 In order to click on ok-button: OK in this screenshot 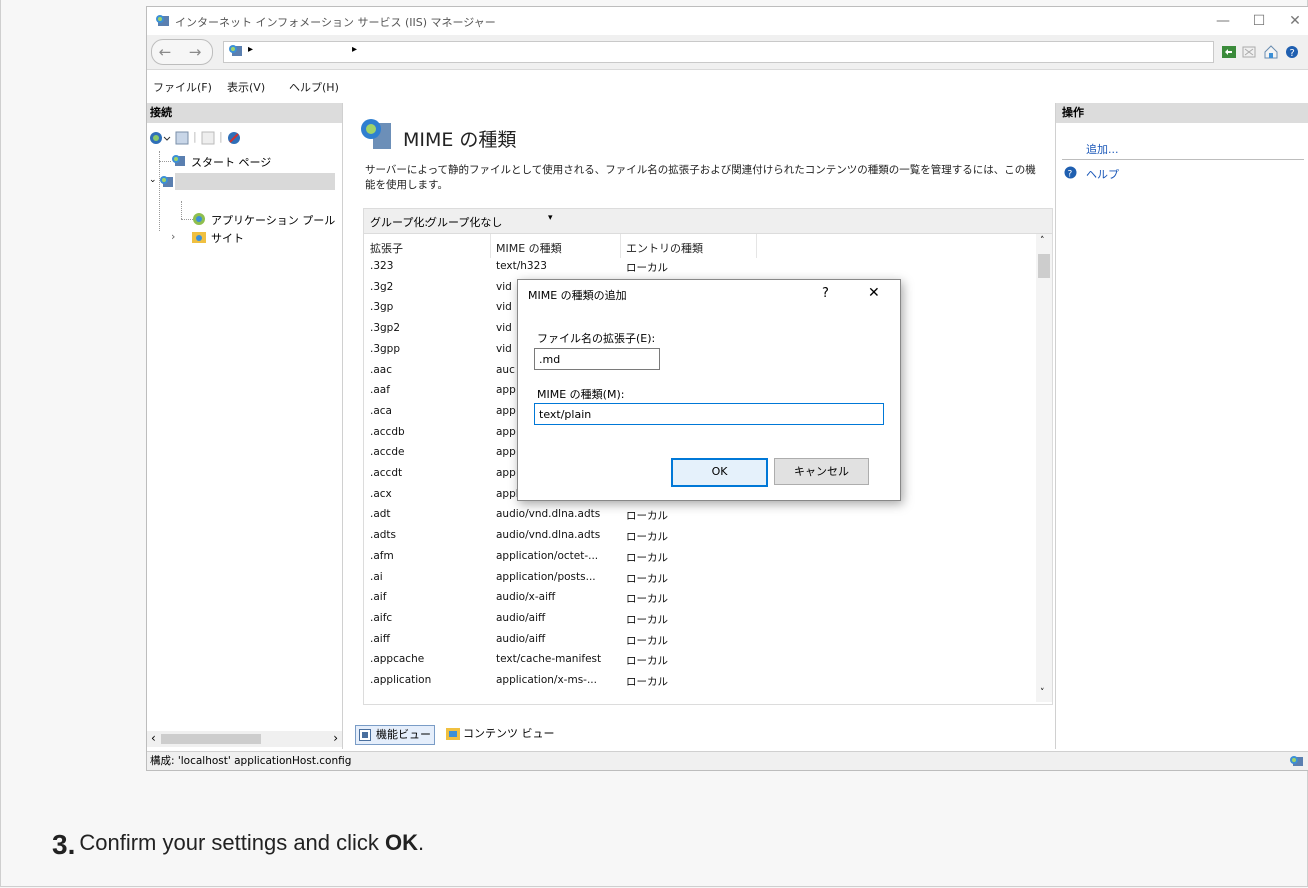, I will do `click(719, 472)`.